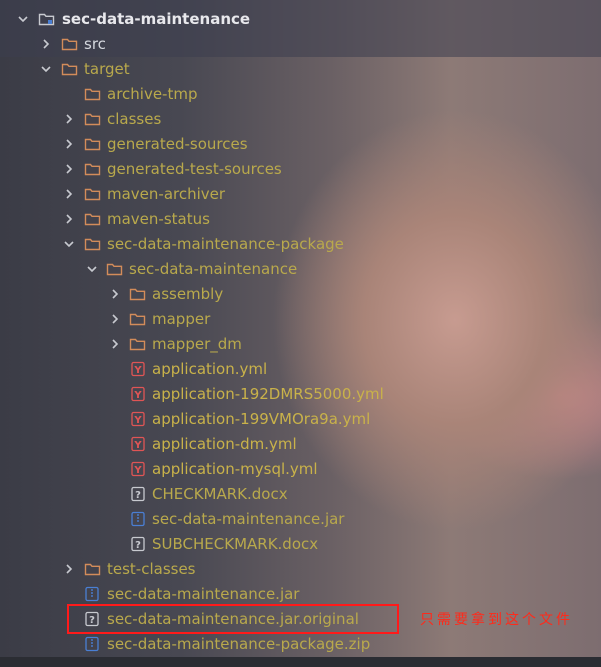  I want to click on tree-item-label: application-mysql.yml, so click(235, 469).